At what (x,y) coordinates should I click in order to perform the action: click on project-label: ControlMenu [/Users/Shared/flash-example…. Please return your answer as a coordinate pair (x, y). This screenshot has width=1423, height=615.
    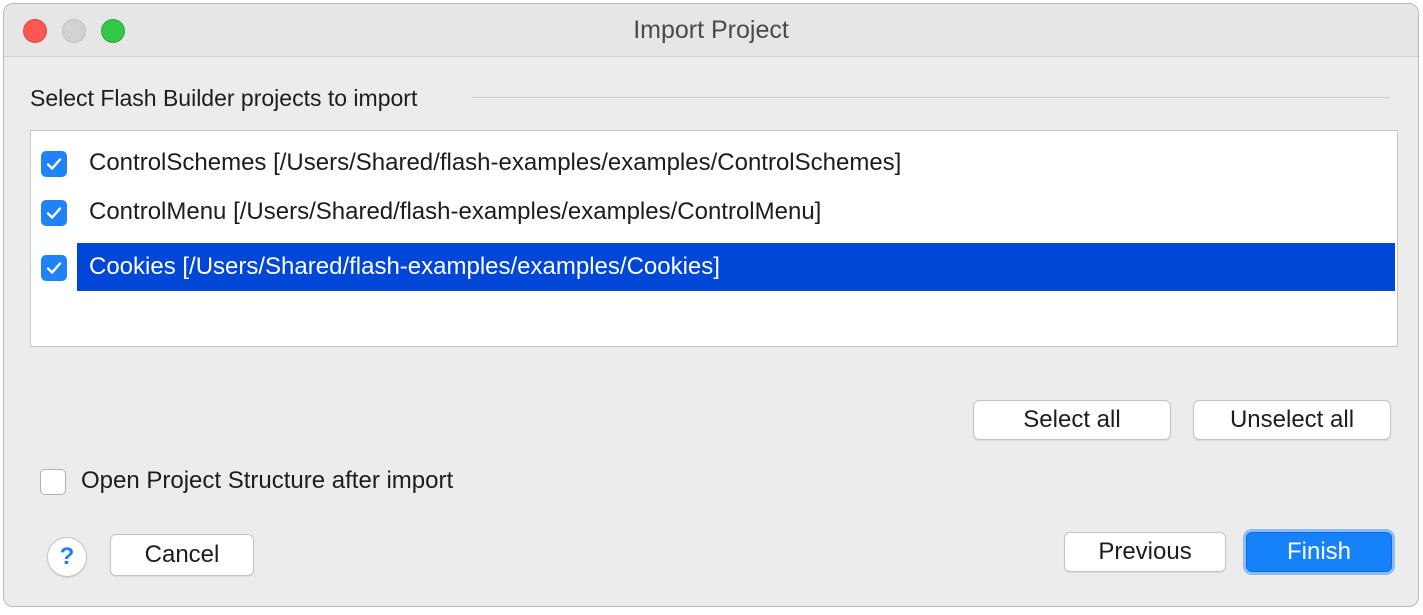
    Looking at the image, I should click on (455, 211).